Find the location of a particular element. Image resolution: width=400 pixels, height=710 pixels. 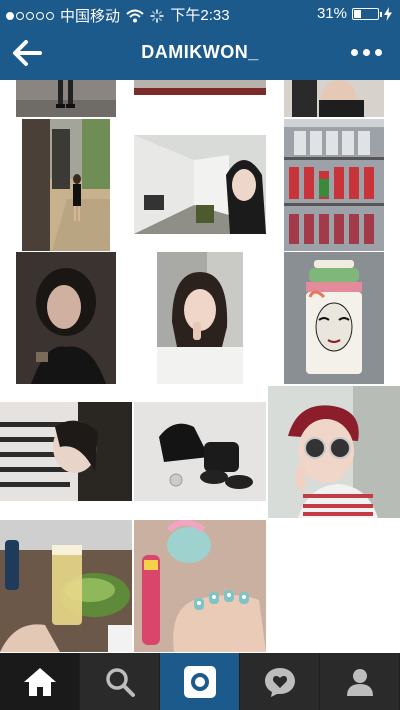

status-bar: 中国移动 下午2:33 31% is located at coordinates (200, 13).